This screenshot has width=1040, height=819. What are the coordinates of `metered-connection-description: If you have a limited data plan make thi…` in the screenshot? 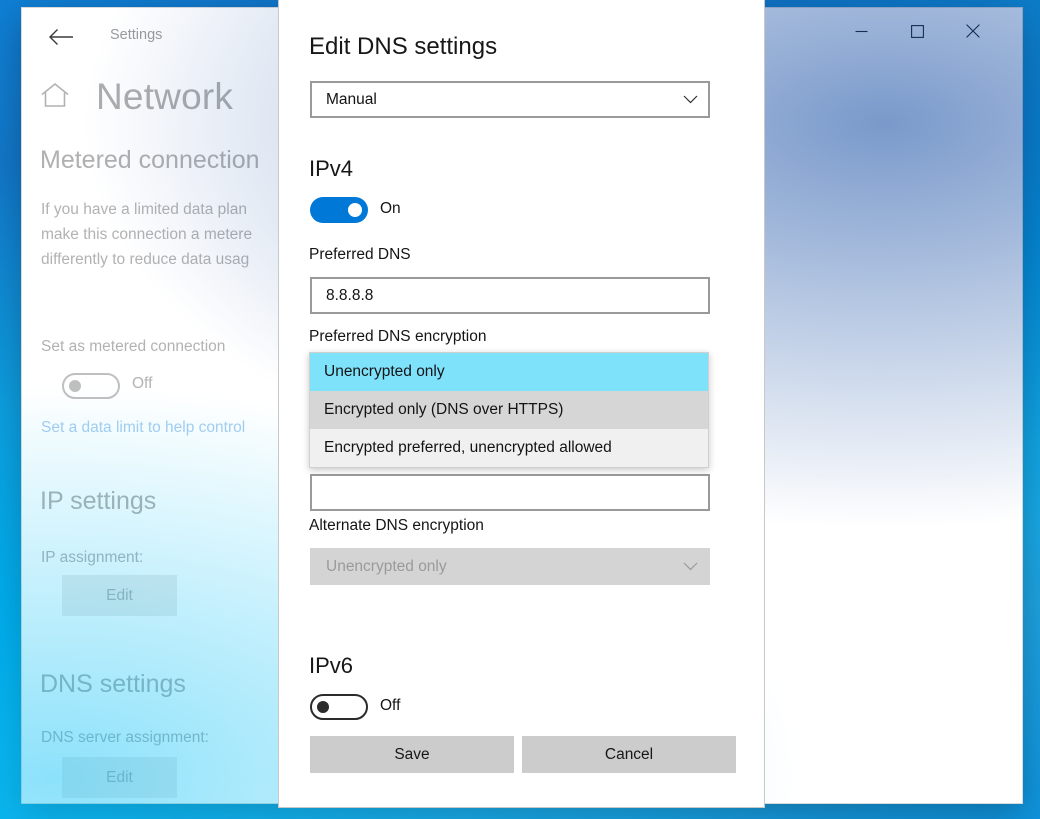 It's located at (147, 234).